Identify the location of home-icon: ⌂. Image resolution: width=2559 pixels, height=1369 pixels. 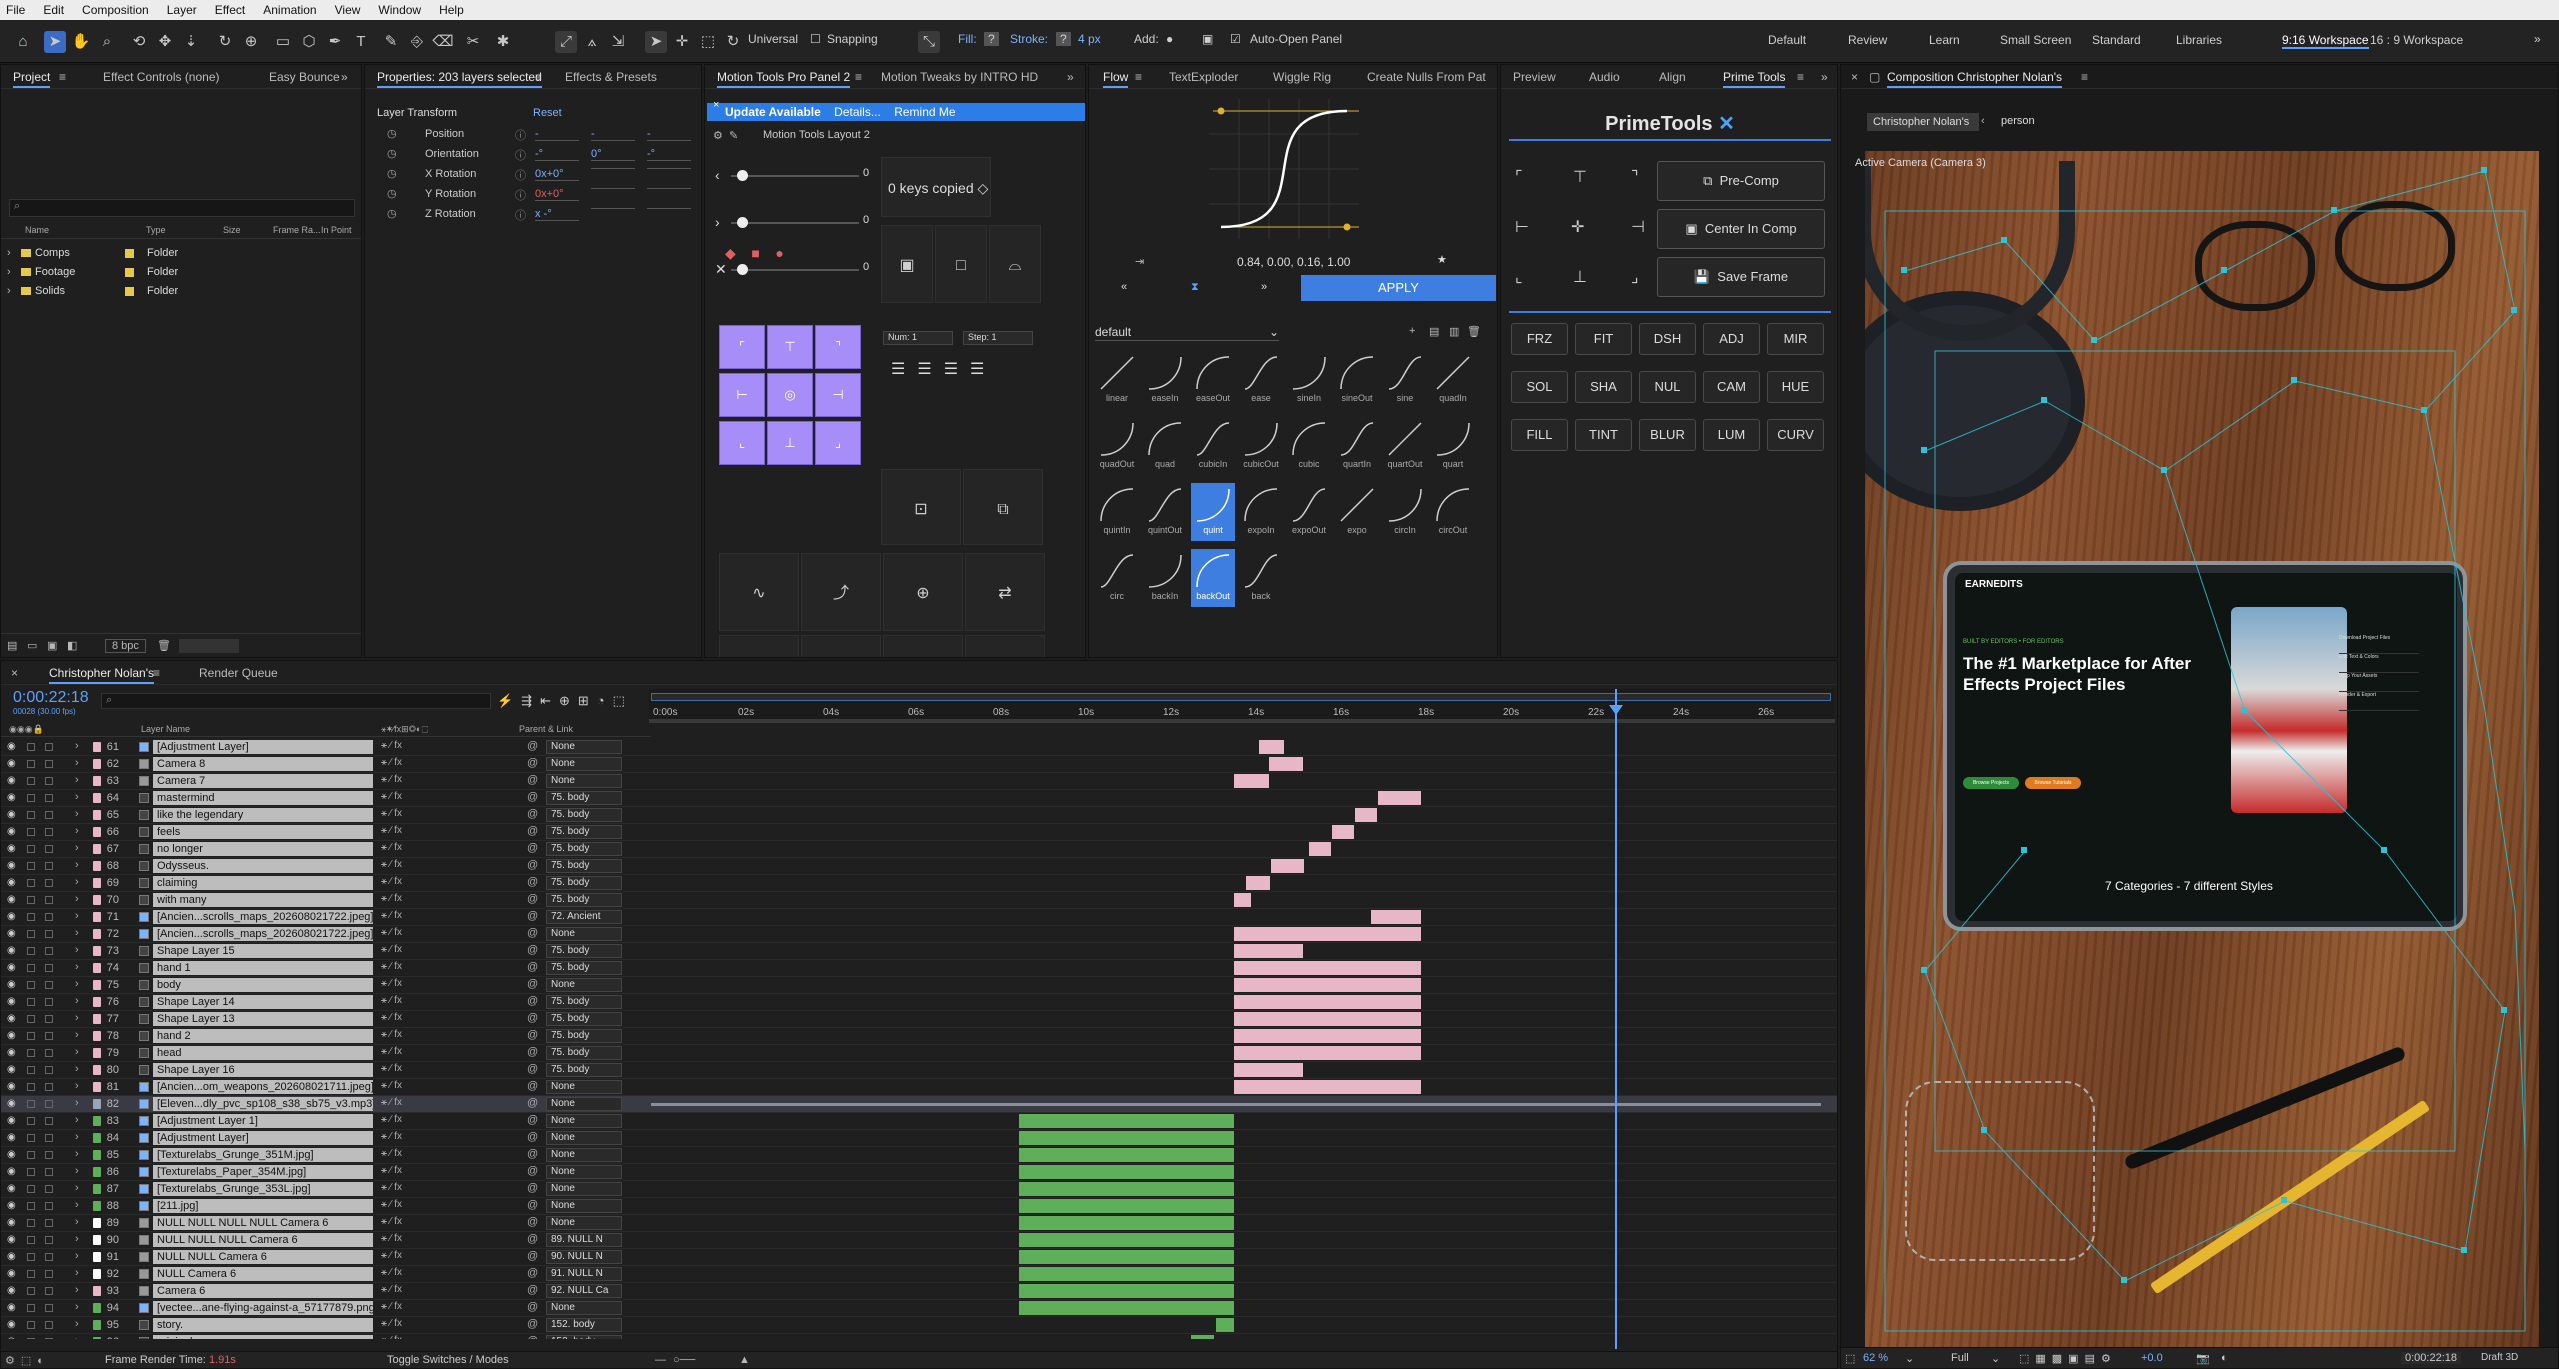
(23, 42).